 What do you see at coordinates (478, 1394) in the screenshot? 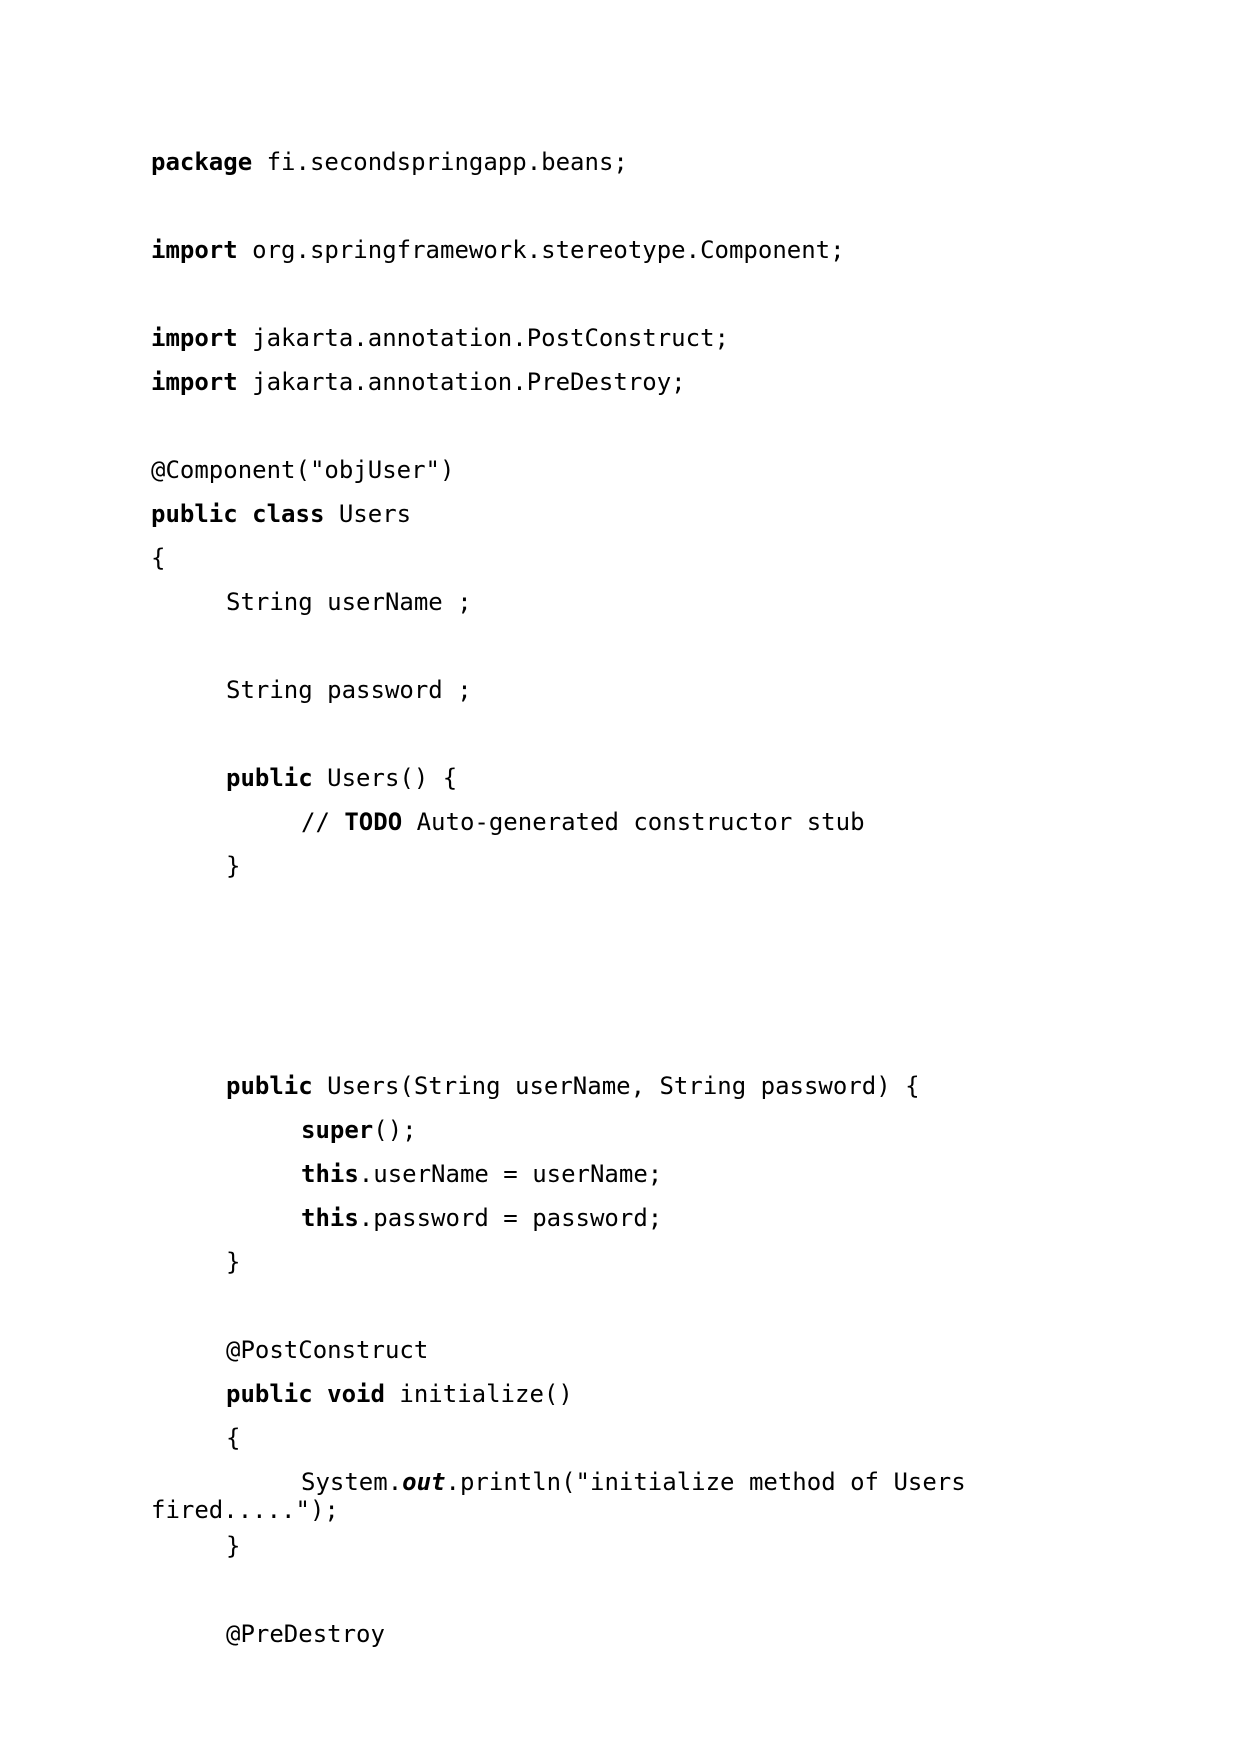
I see `method-name: initialize()` at bounding box center [478, 1394].